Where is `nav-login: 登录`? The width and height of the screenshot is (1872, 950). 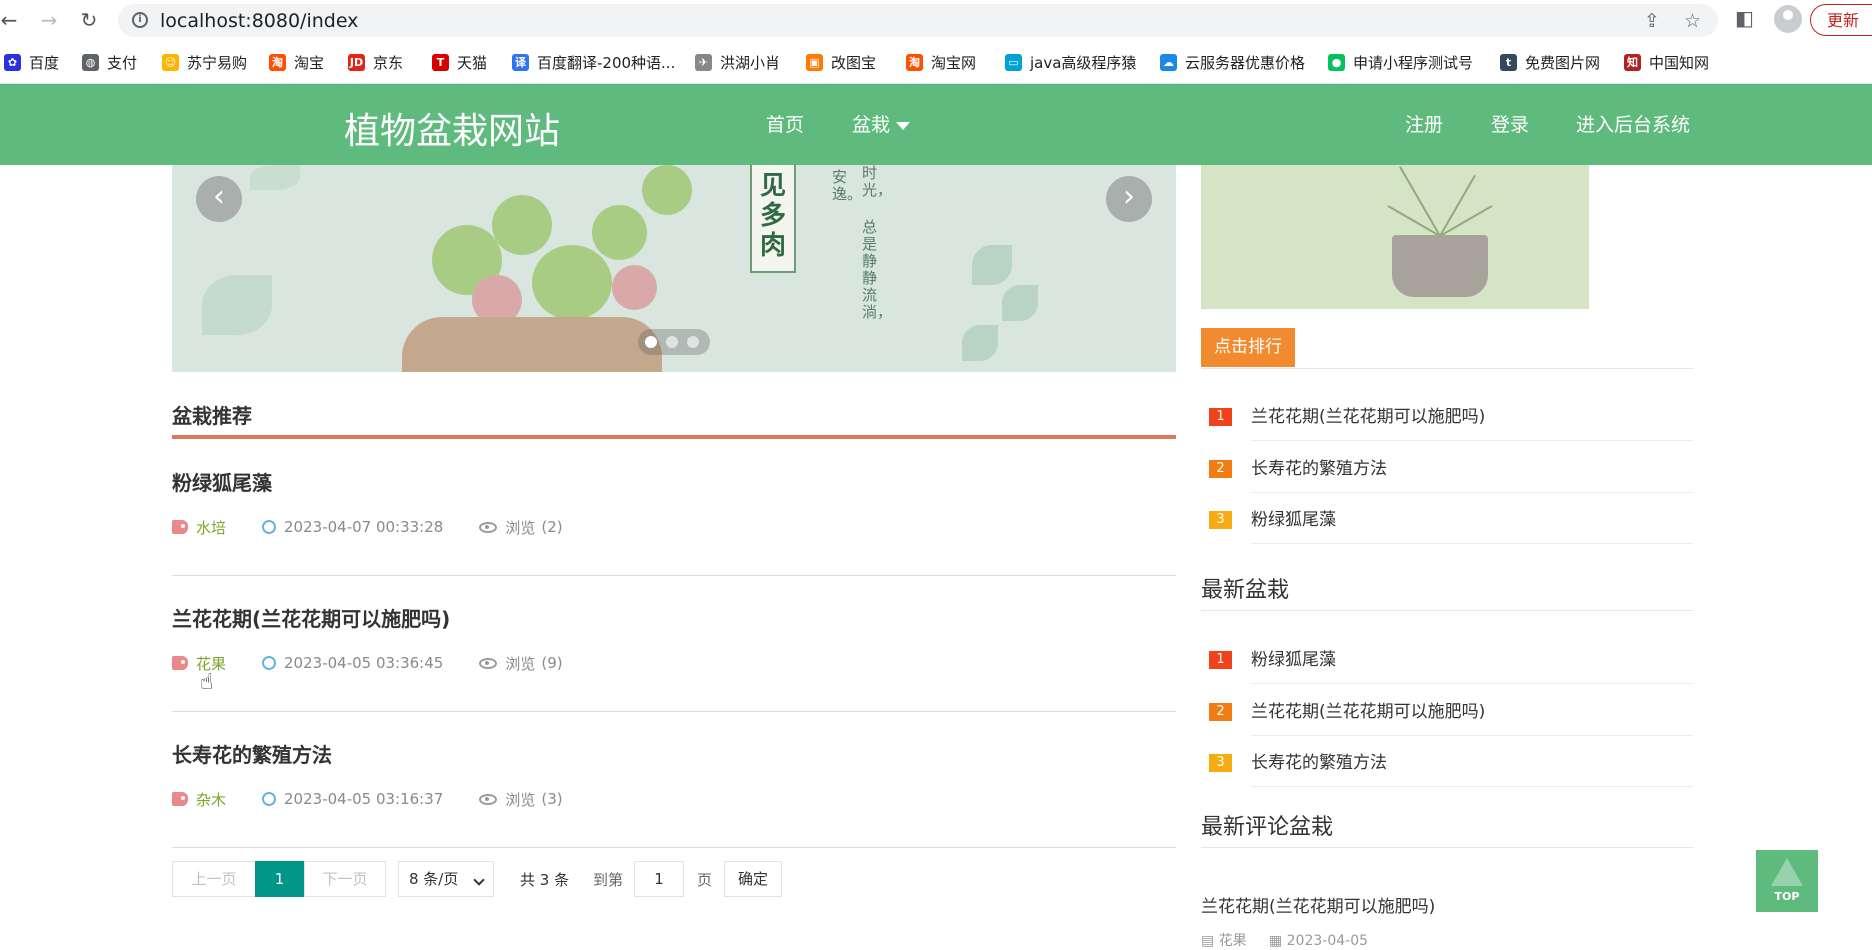
nav-login: 登录 is located at coordinates (1510, 123).